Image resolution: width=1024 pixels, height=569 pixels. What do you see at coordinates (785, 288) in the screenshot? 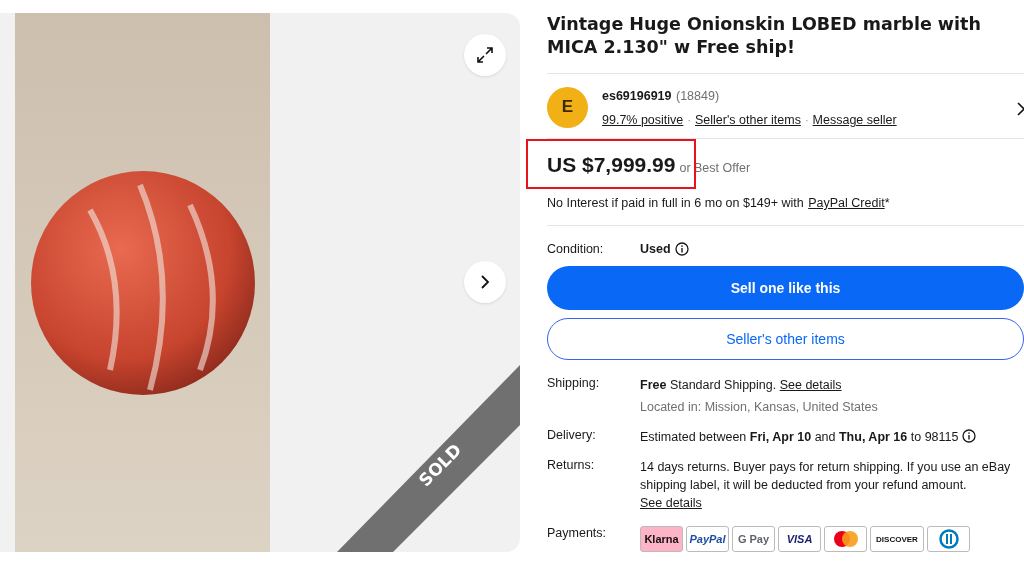
I see `sell-button: Sell one like this` at bounding box center [785, 288].